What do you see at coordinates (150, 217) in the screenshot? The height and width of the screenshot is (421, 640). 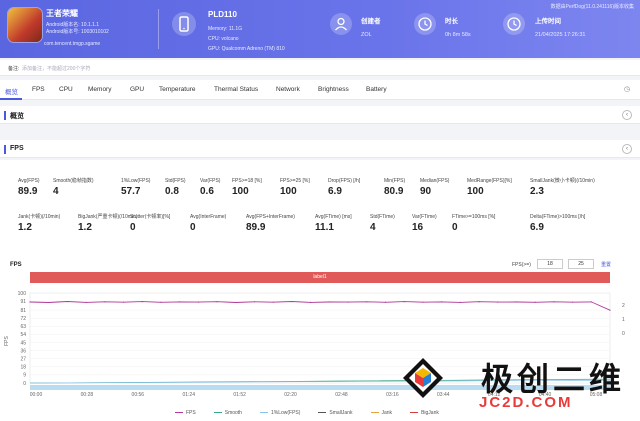 I see `stat-label: Stutter(卡顿率)[%]` at bounding box center [150, 217].